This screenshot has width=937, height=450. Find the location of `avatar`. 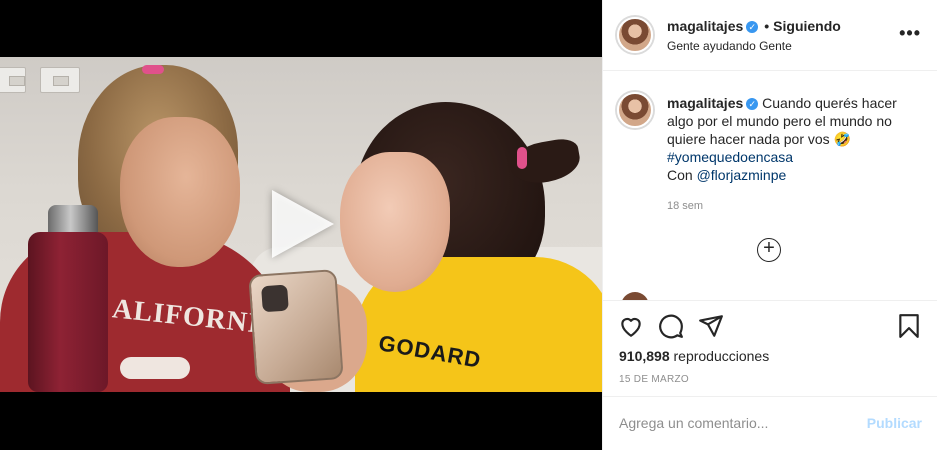

avatar is located at coordinates (635, 35).